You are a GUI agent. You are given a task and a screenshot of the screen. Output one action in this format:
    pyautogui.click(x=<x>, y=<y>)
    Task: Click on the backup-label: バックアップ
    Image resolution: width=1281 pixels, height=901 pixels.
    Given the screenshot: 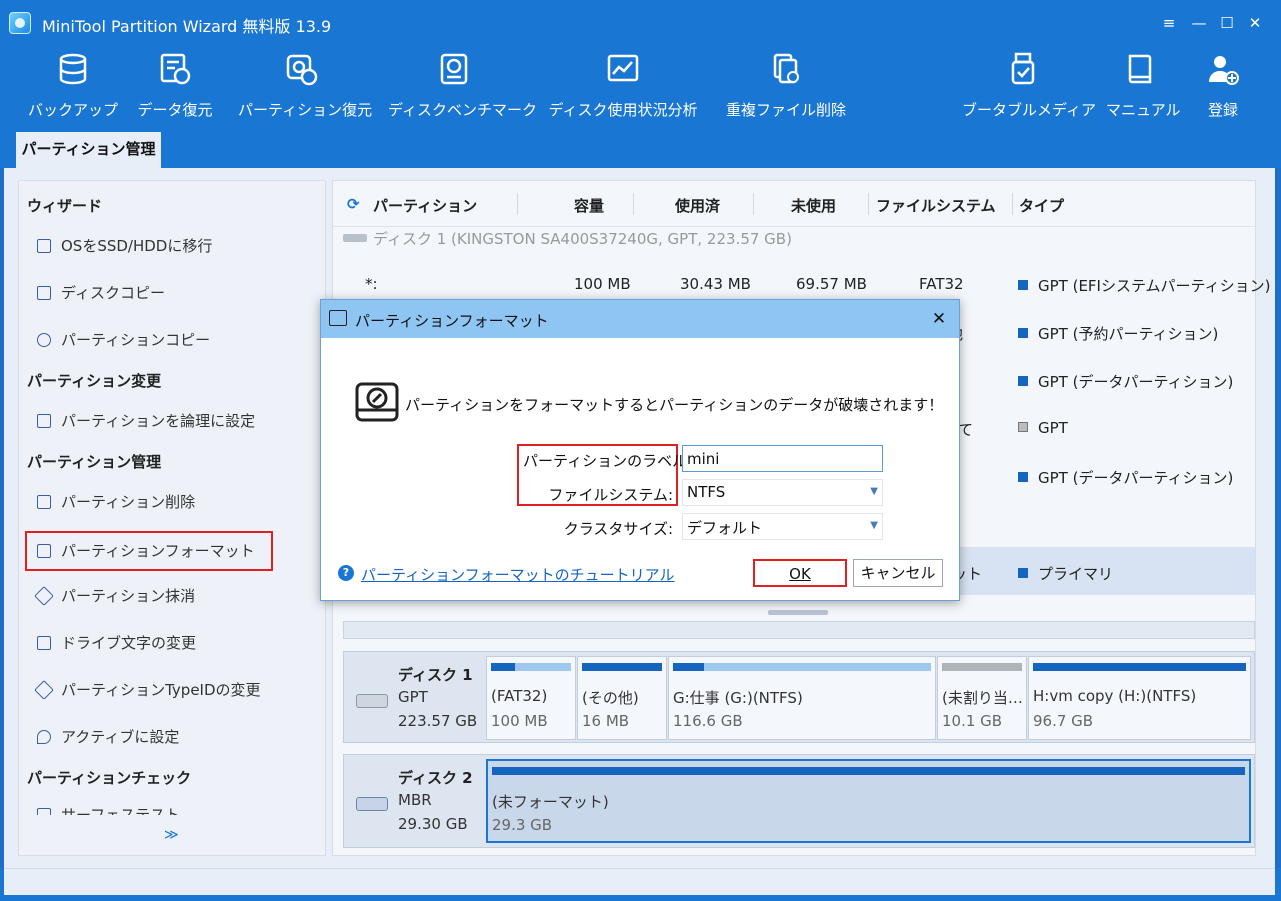 What is the action you would take?
    pyautogui.click(x=73, y=110)
    